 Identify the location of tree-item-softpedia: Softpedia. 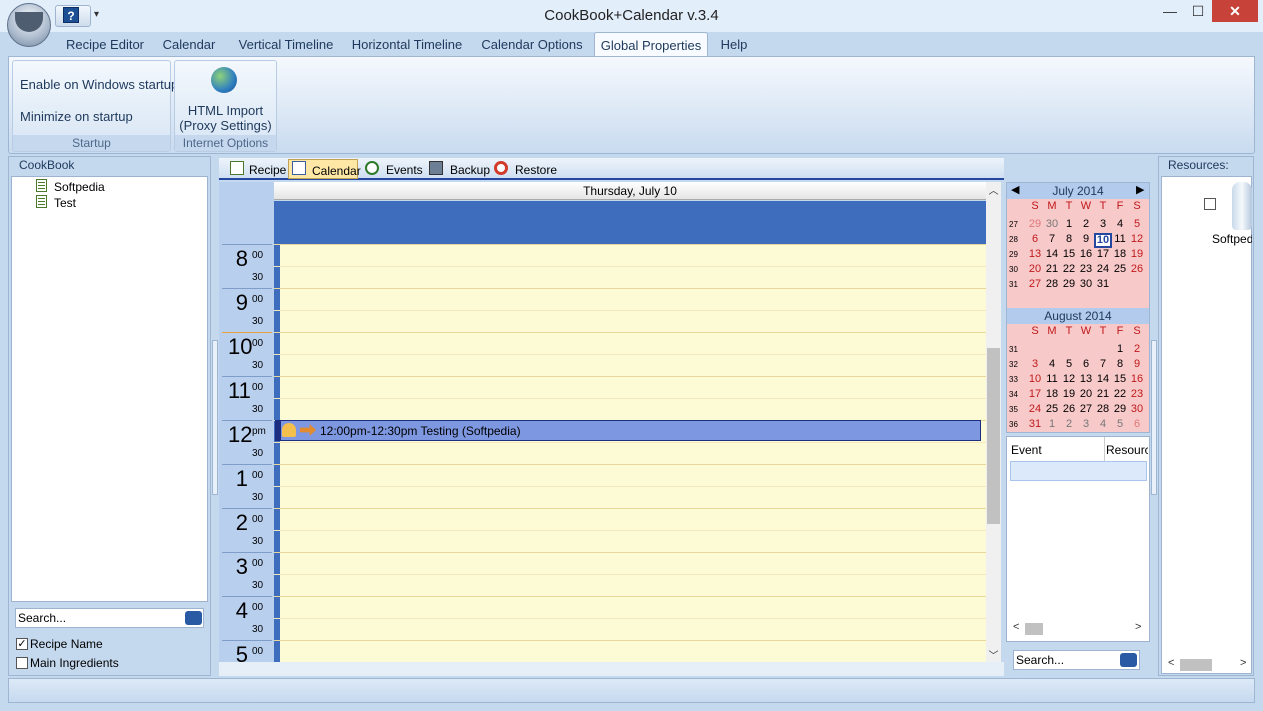
(79, 187).